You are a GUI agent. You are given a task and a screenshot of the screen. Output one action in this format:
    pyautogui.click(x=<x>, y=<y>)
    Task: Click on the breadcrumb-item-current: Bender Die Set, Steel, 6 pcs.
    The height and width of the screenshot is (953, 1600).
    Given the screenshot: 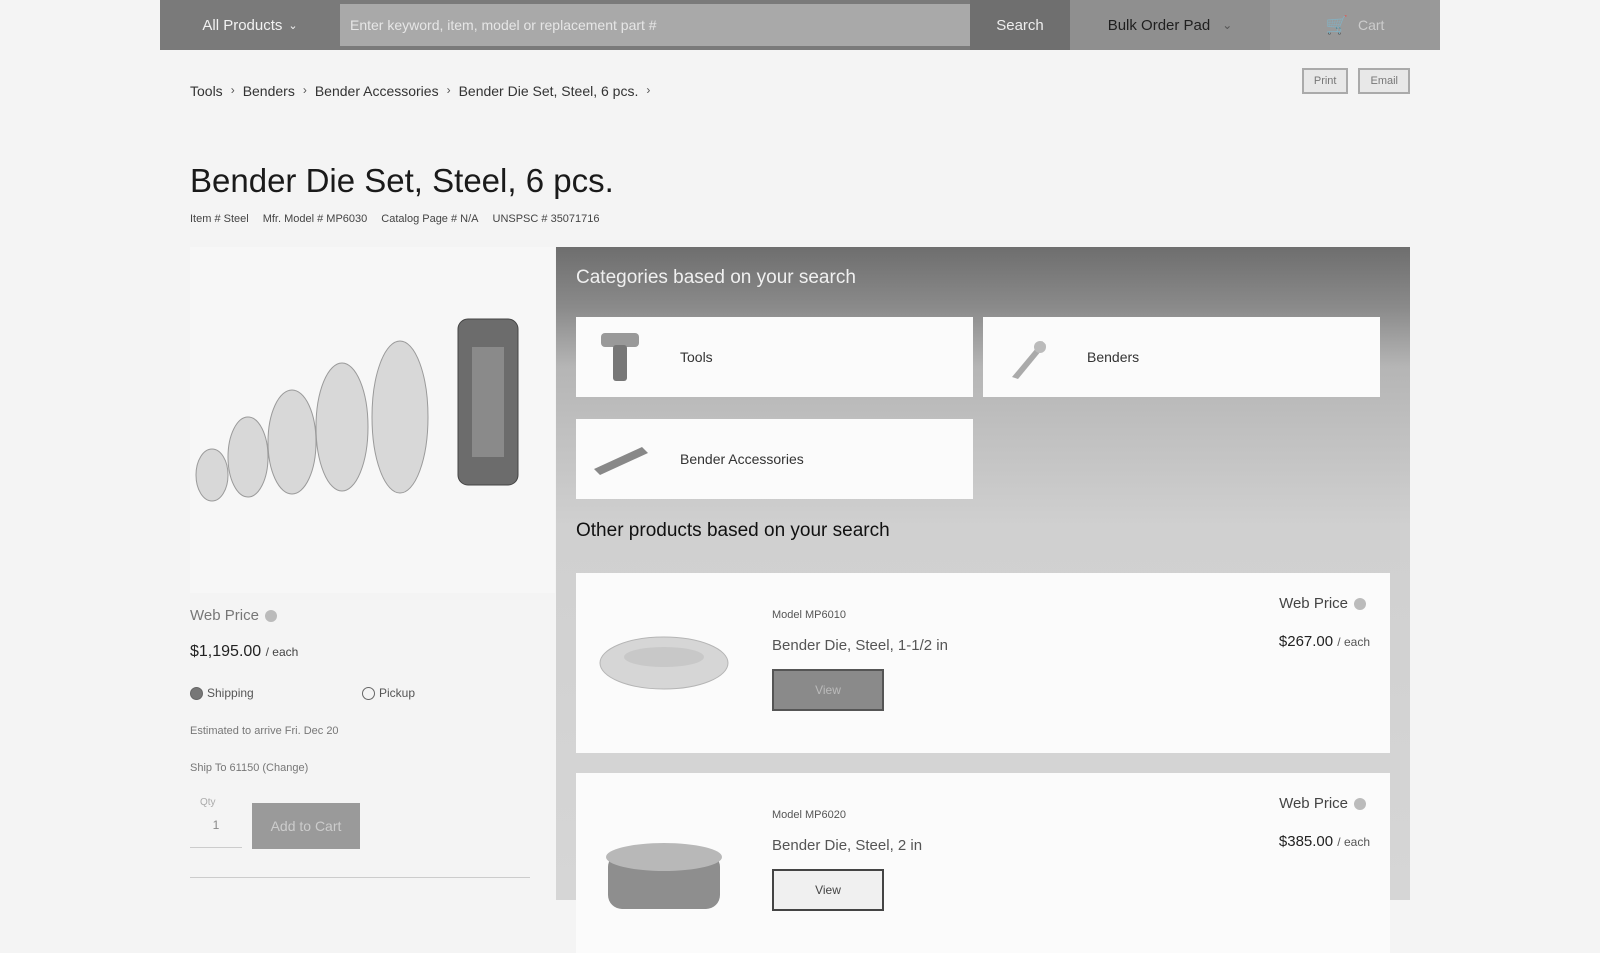 What is the action you would take?
    pyautogui.click(x=548, y=91)
    